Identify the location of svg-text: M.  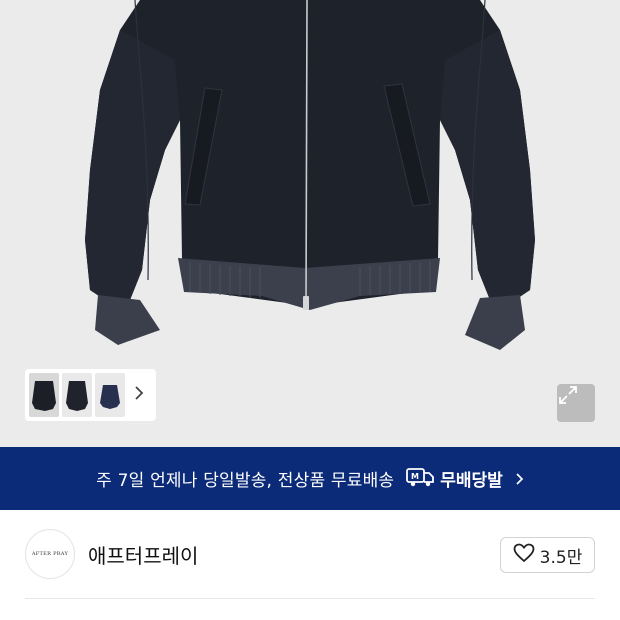
(415, 476).